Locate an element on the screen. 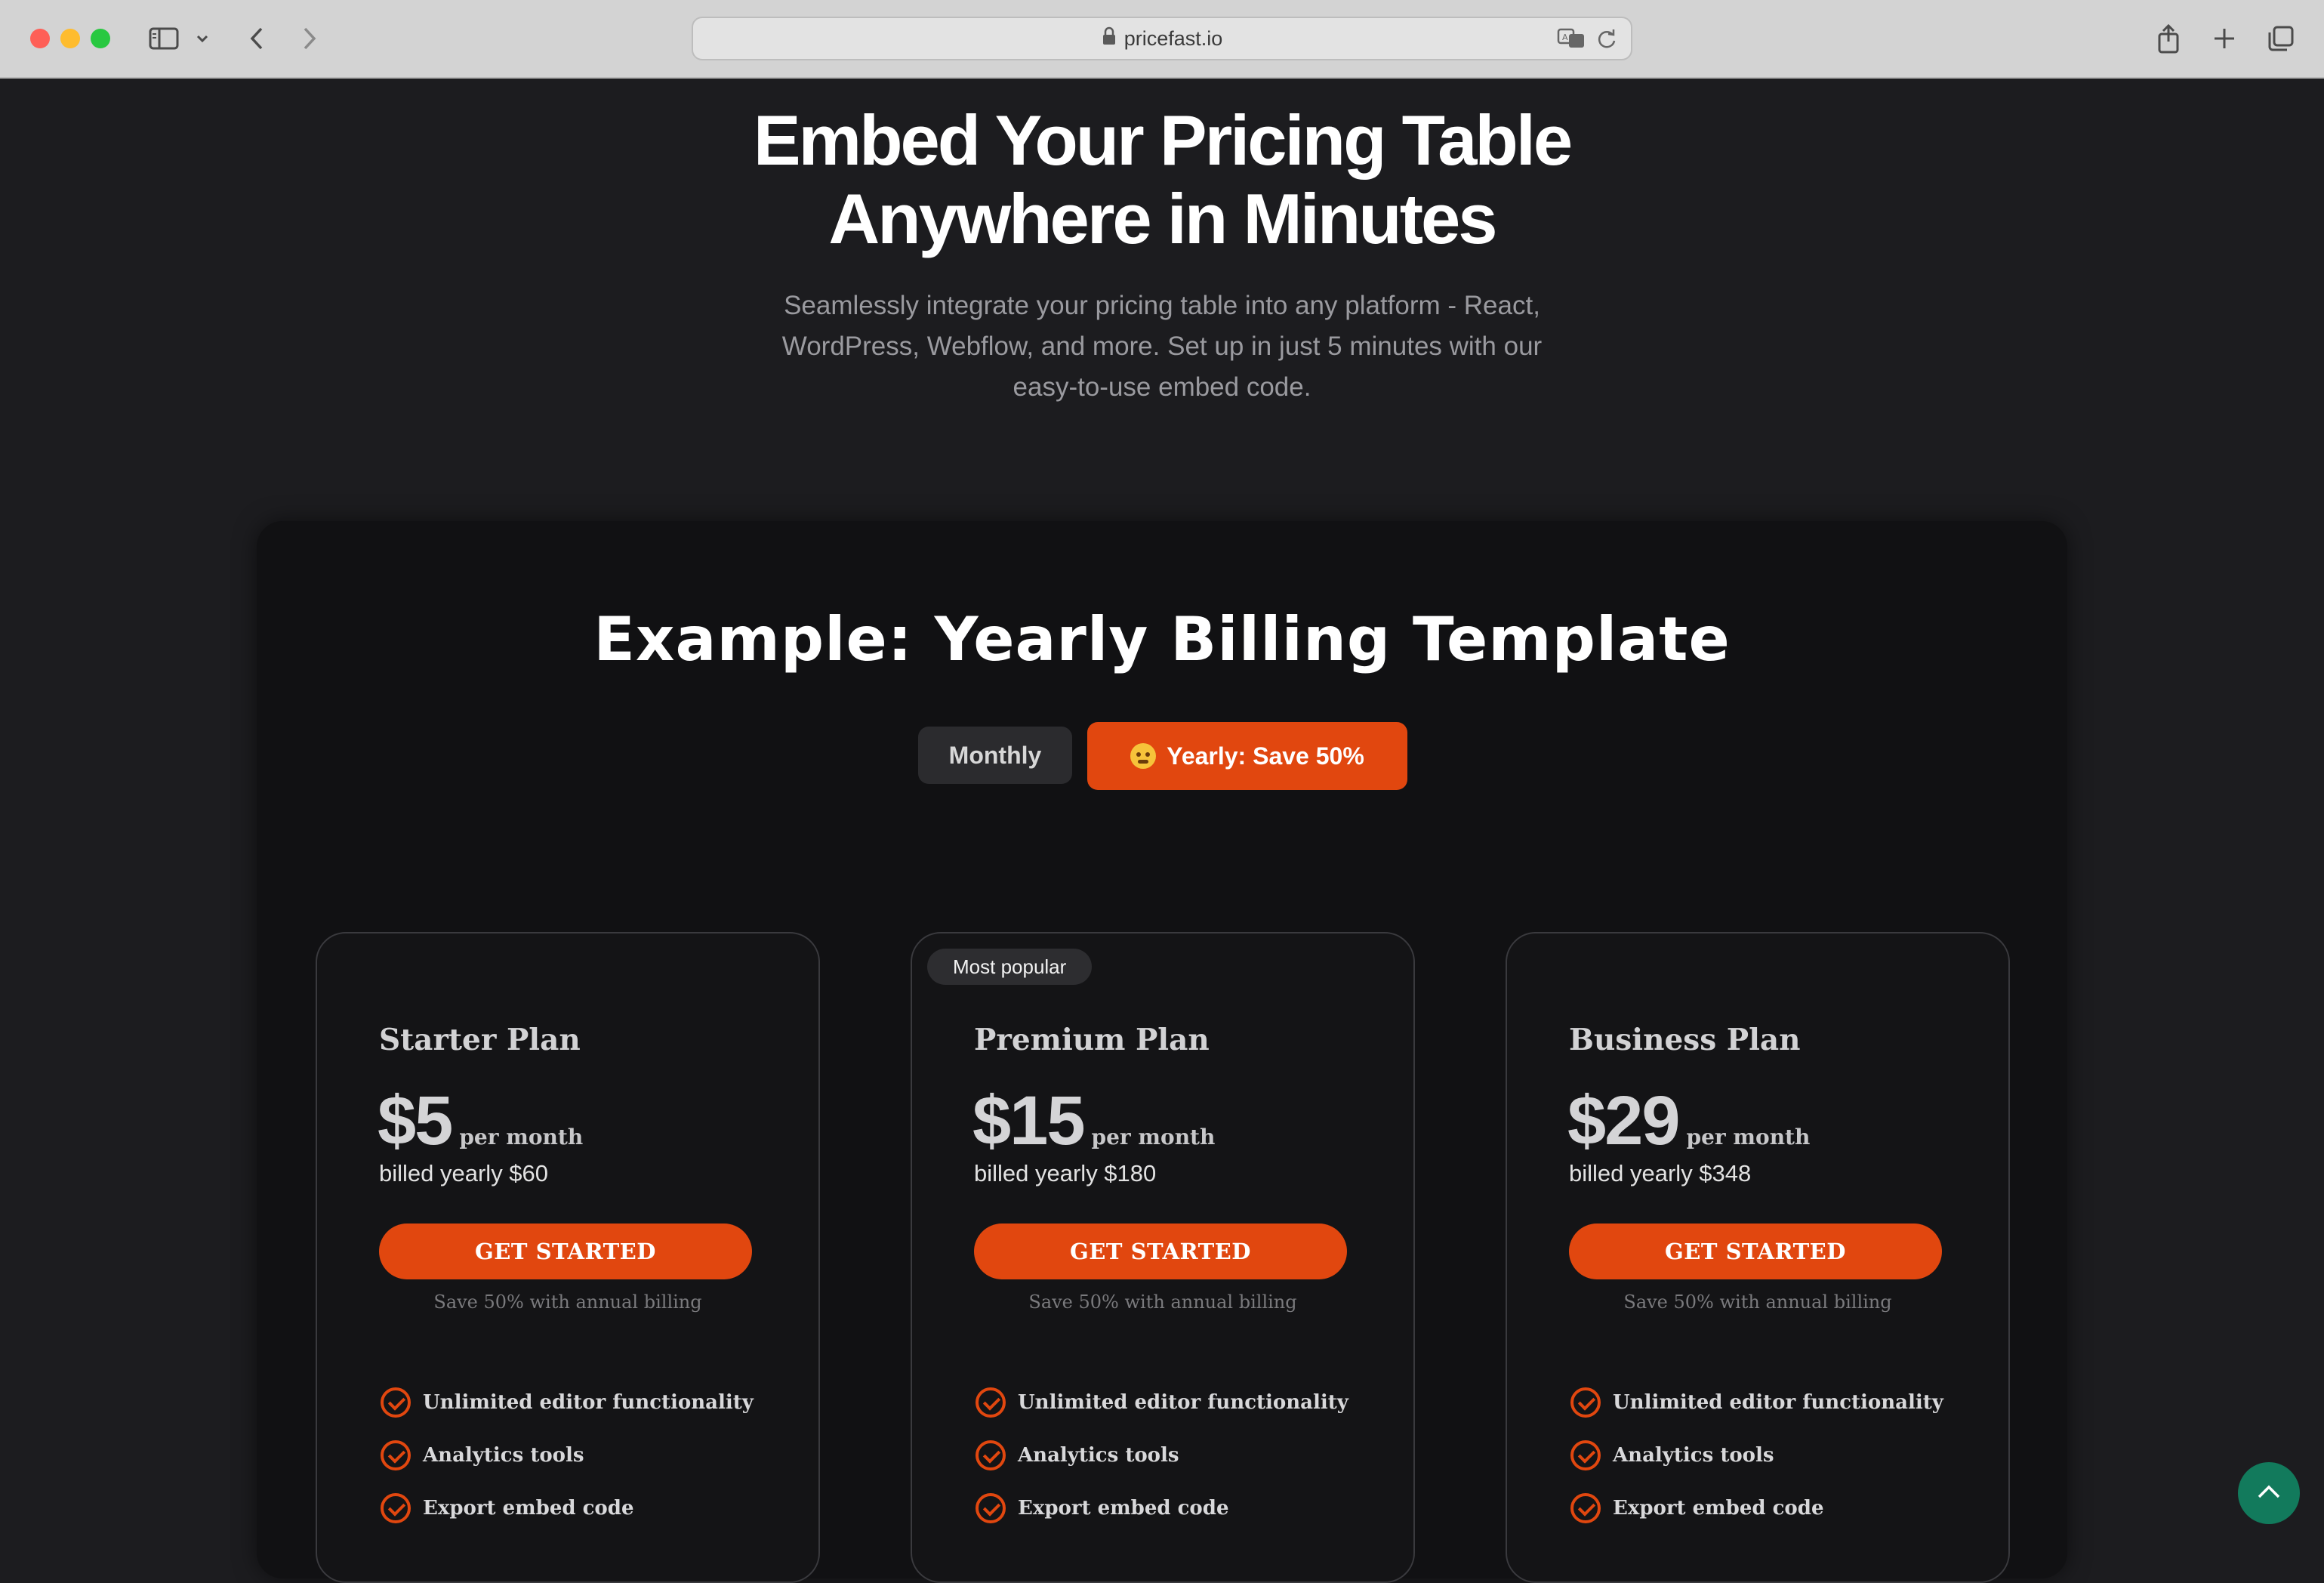 The height and width of the screenshot is (1583, 2324). price-row: $15 per month is located at coordinates (1093, 1121).